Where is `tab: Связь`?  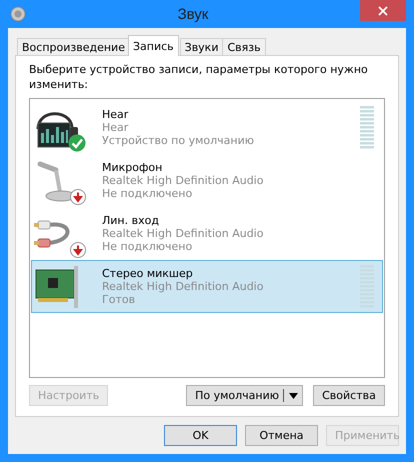
tab: Связь is located at coordinates (244, 47).